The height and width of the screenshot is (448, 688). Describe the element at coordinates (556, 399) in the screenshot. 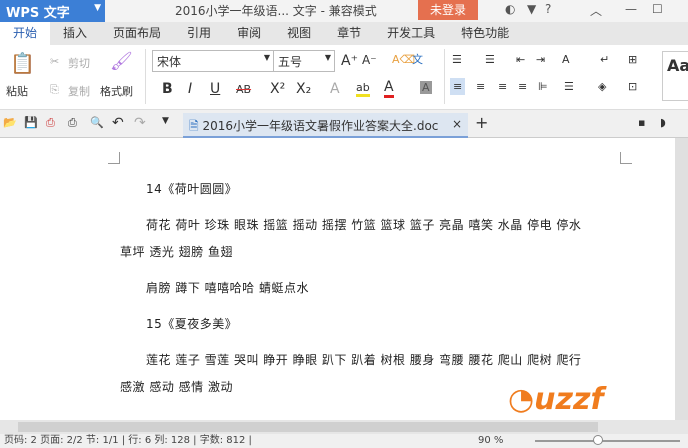

I see `watermark-logo: ◔uzzf` at that location.